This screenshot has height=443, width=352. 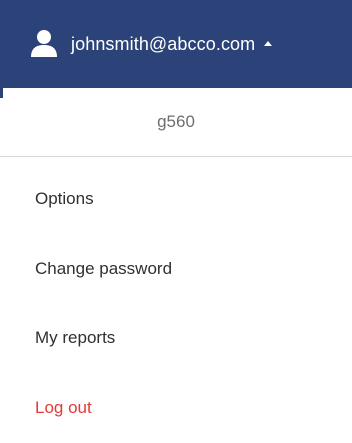 I want to click on menu-item-options: Options, so click(x=64, y=199).